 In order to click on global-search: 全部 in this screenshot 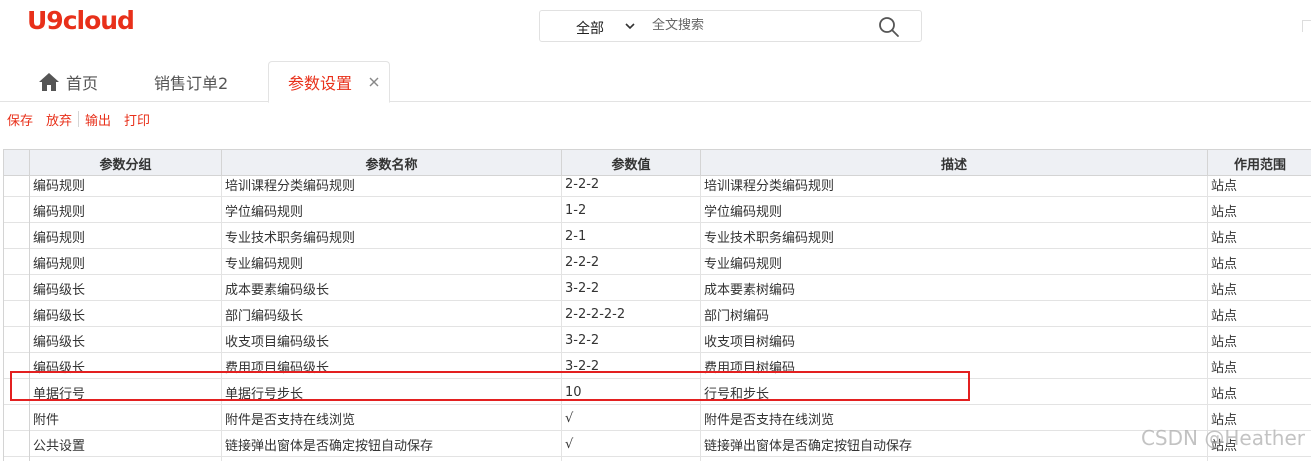, I will do `click(730, 26)`.